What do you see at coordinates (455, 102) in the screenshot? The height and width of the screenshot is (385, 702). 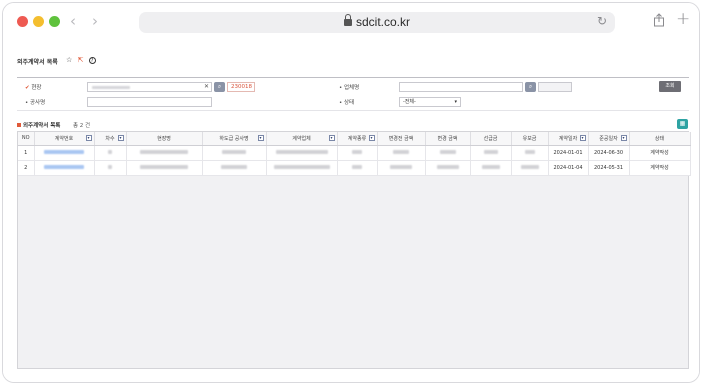 I see `chevron-down-icon: ▾` at bounding box center [455, 102].